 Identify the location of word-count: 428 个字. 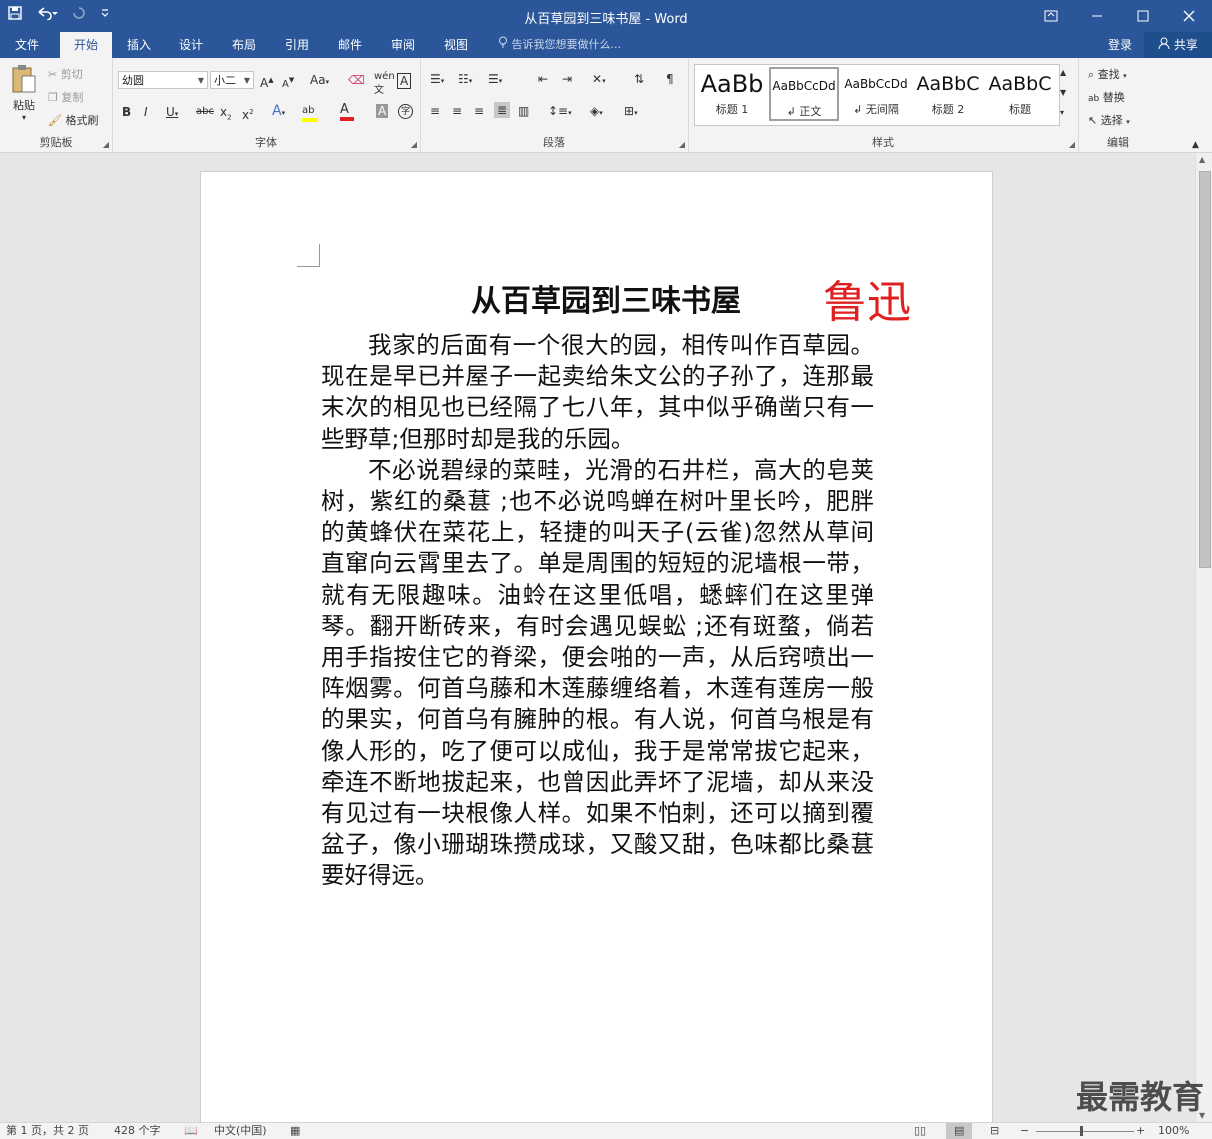
(137, 1131).